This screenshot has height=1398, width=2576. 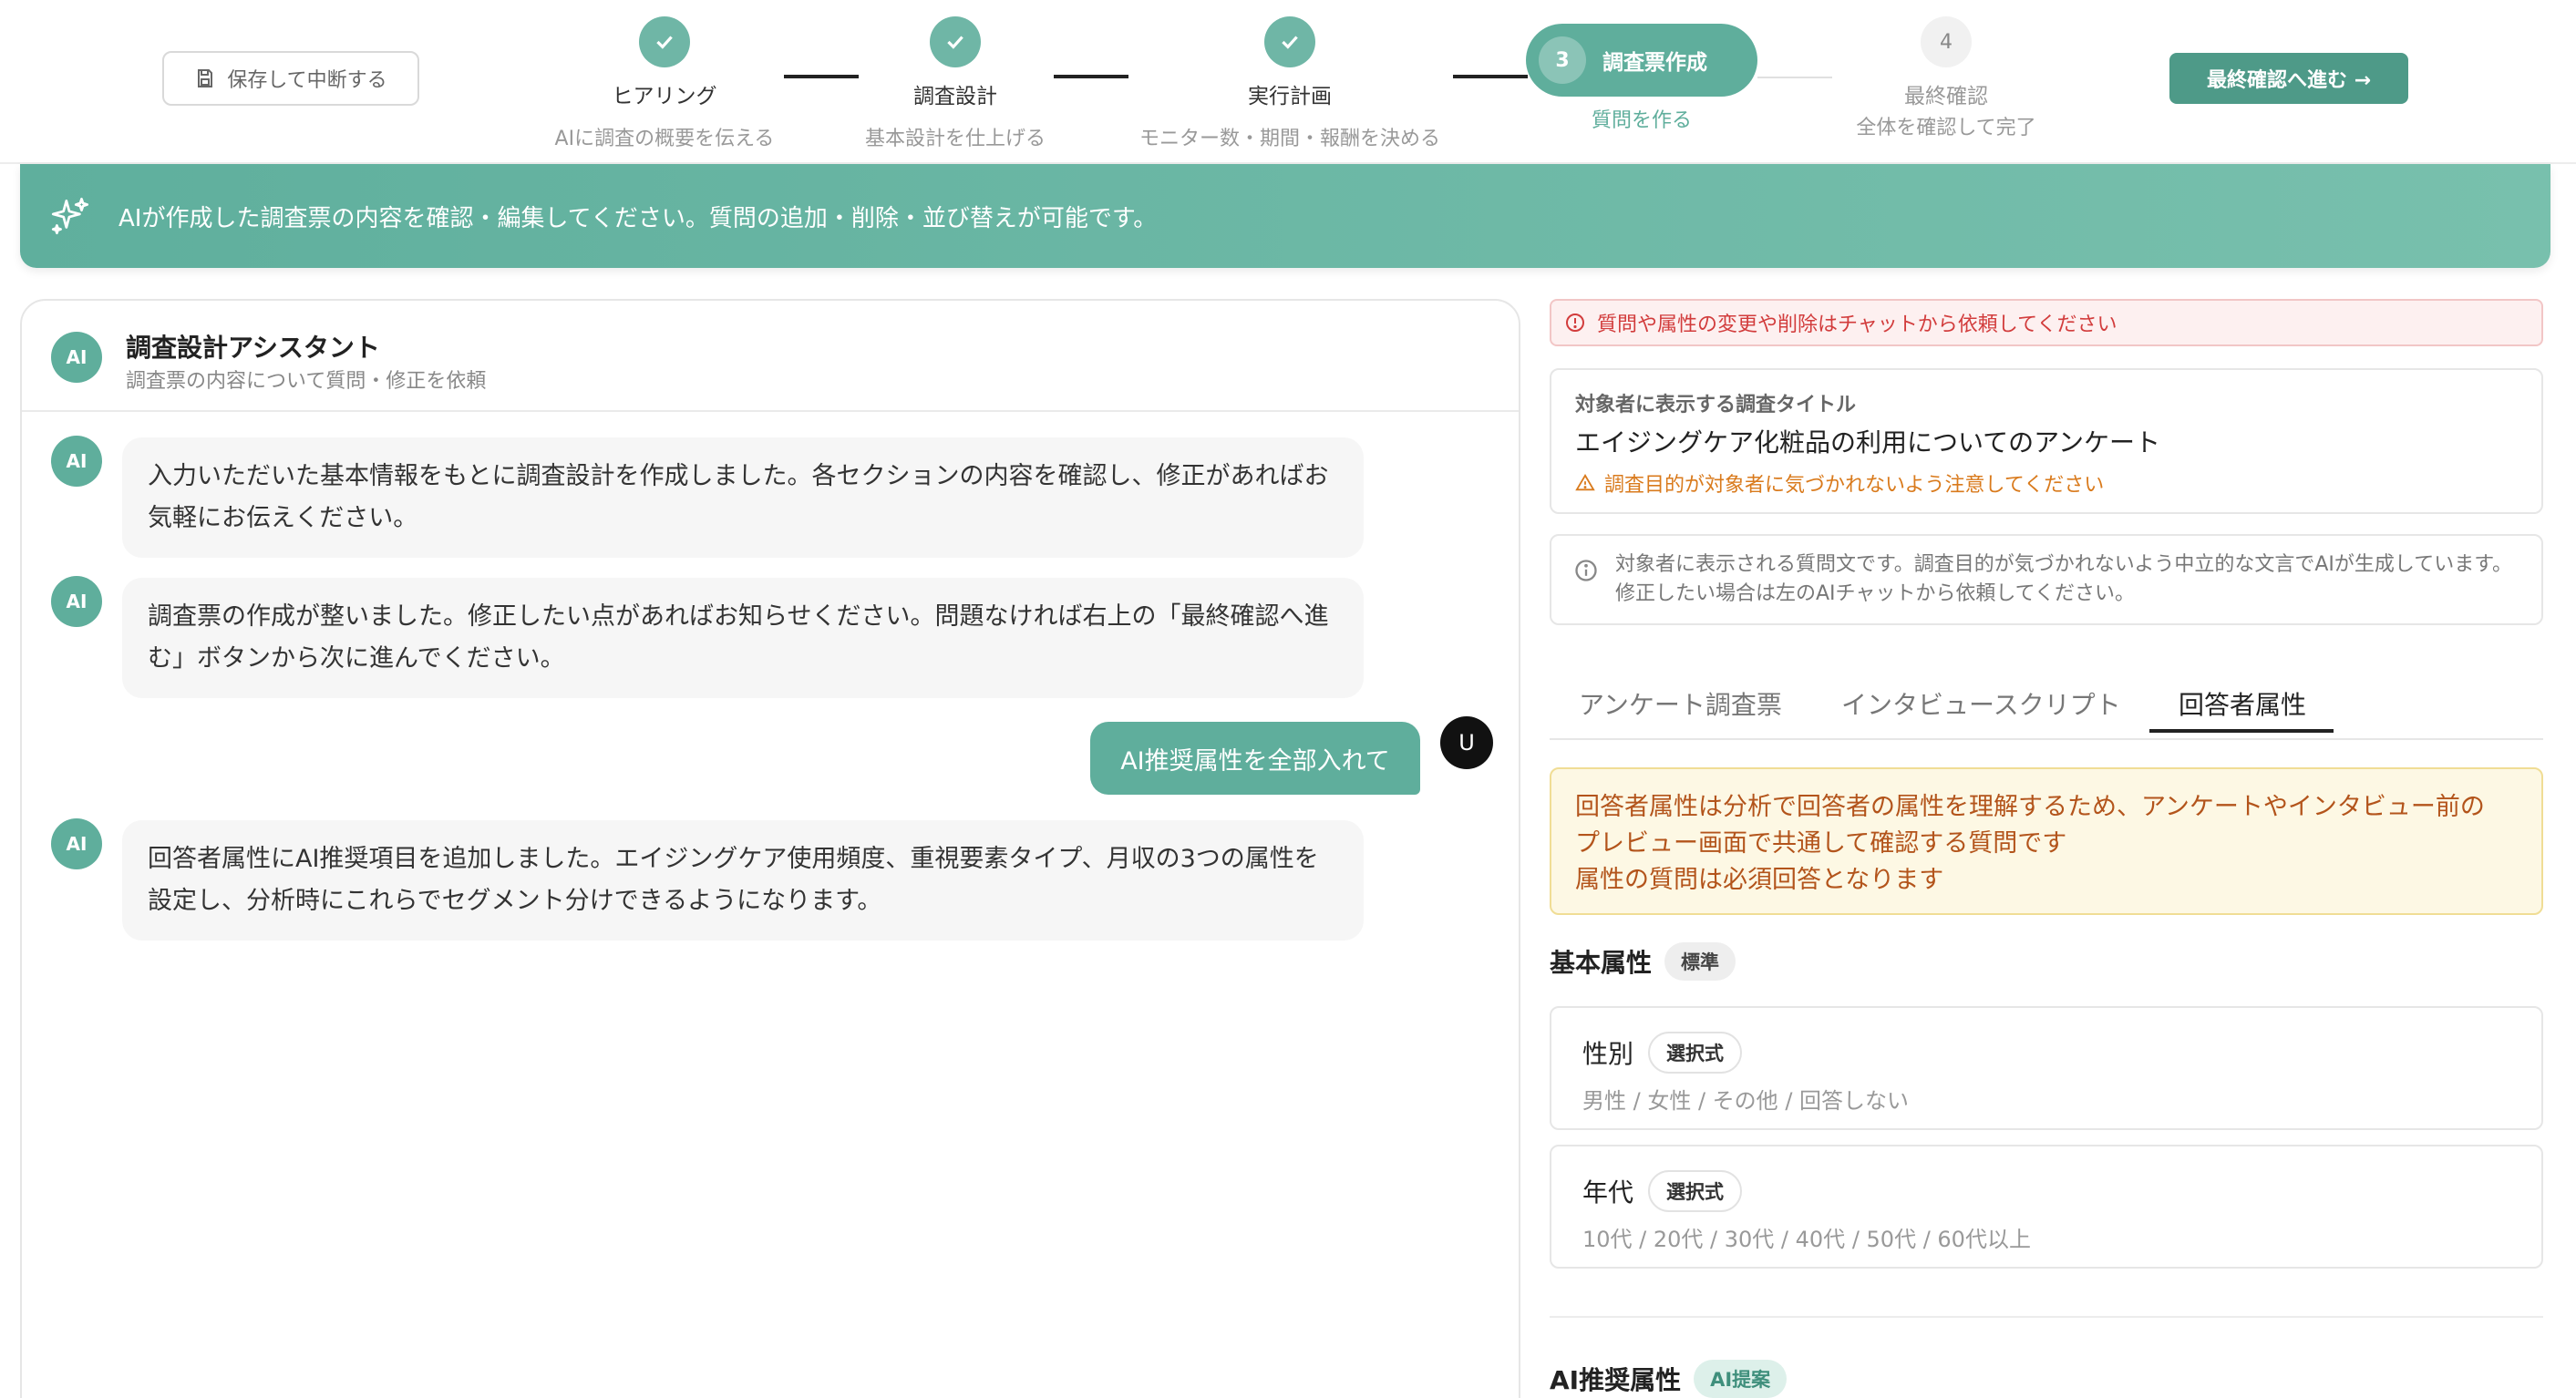 I want to click on attribute-options: 男性 / 女性 / その他 / 回答しない, so click(x=1746, y=1101).